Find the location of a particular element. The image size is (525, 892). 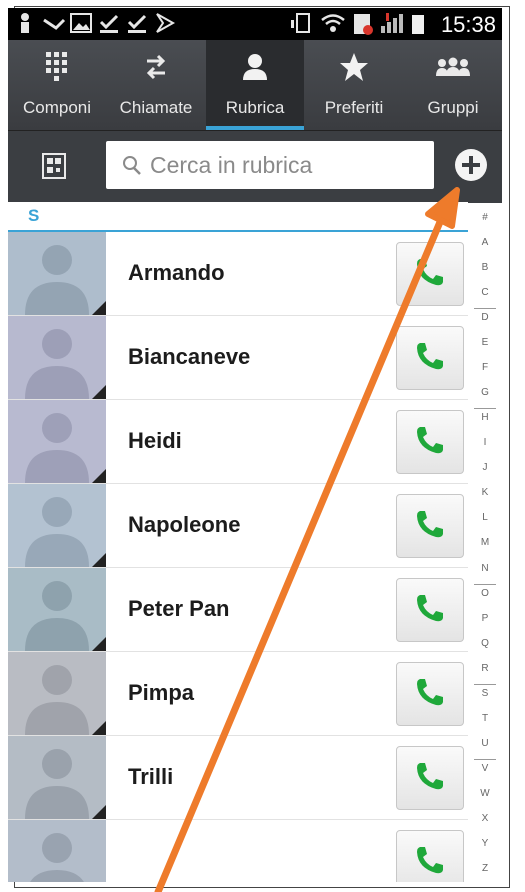

index-letter: R is located at coordinates (485, 668).